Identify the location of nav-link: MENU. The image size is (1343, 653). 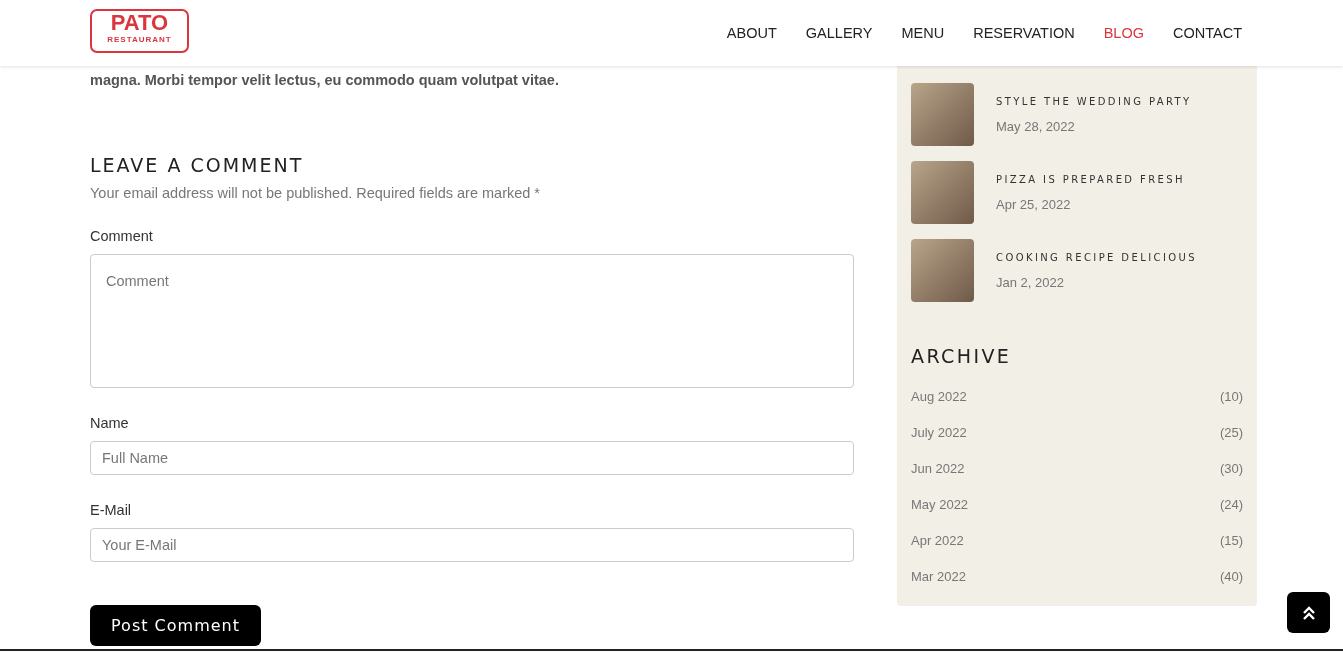
(923, 33).